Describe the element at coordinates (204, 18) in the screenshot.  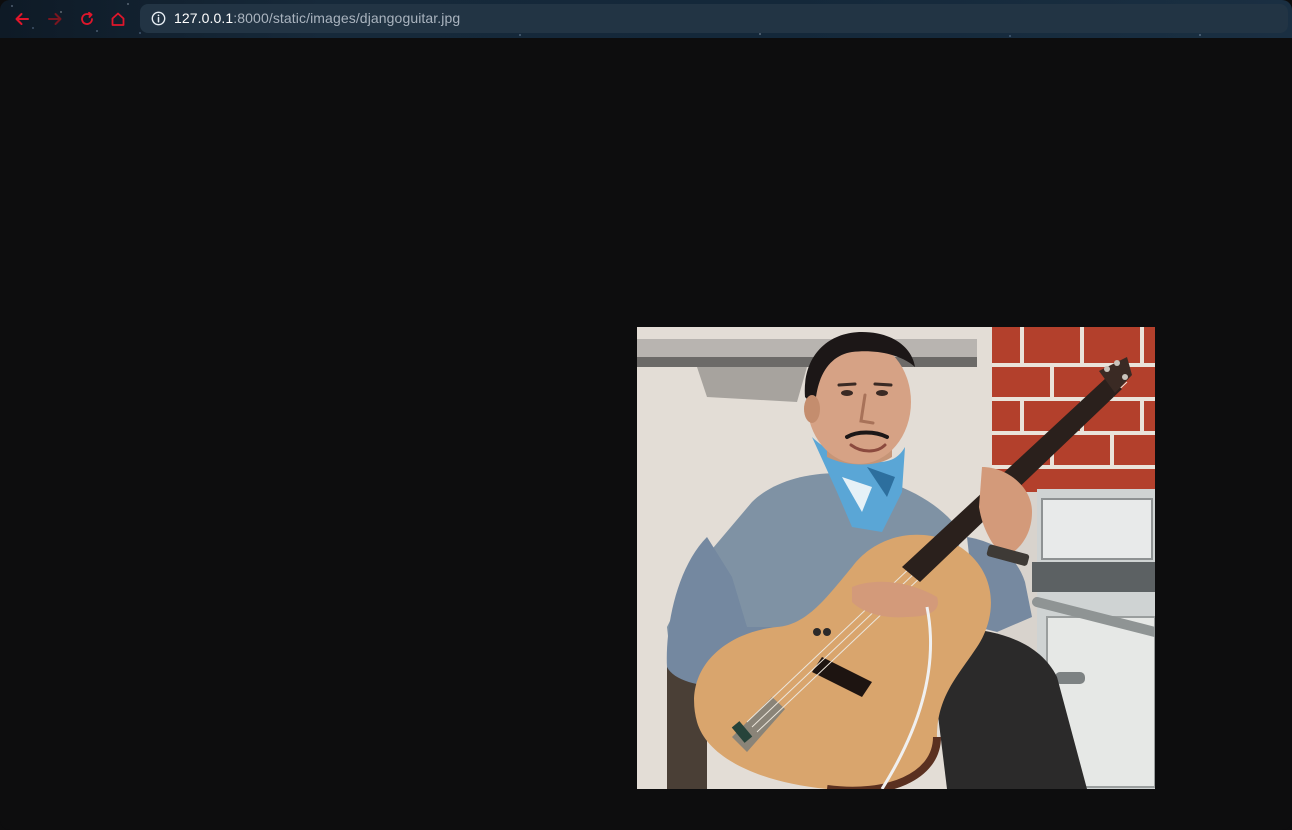
I see `url-host: 127.0.0.1` at that location.